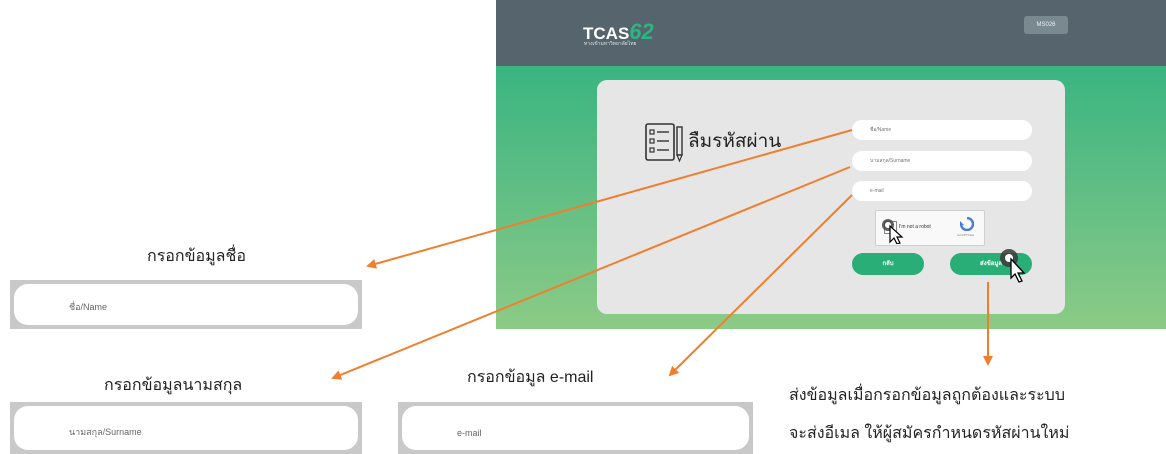 This screenshot has width=1166, height=454. I want to click on arrow-name, so click(609, 199).